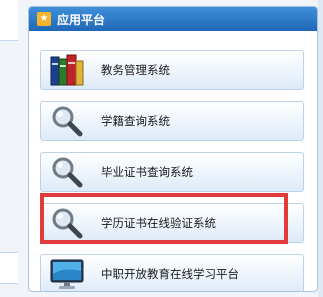 The width and height of the screenshot is (323, 297). What do you see at coordinates (135, 70) in the screenshot?
I see `app-item-label: 教务管理系统` at bounding box center [135, 70].